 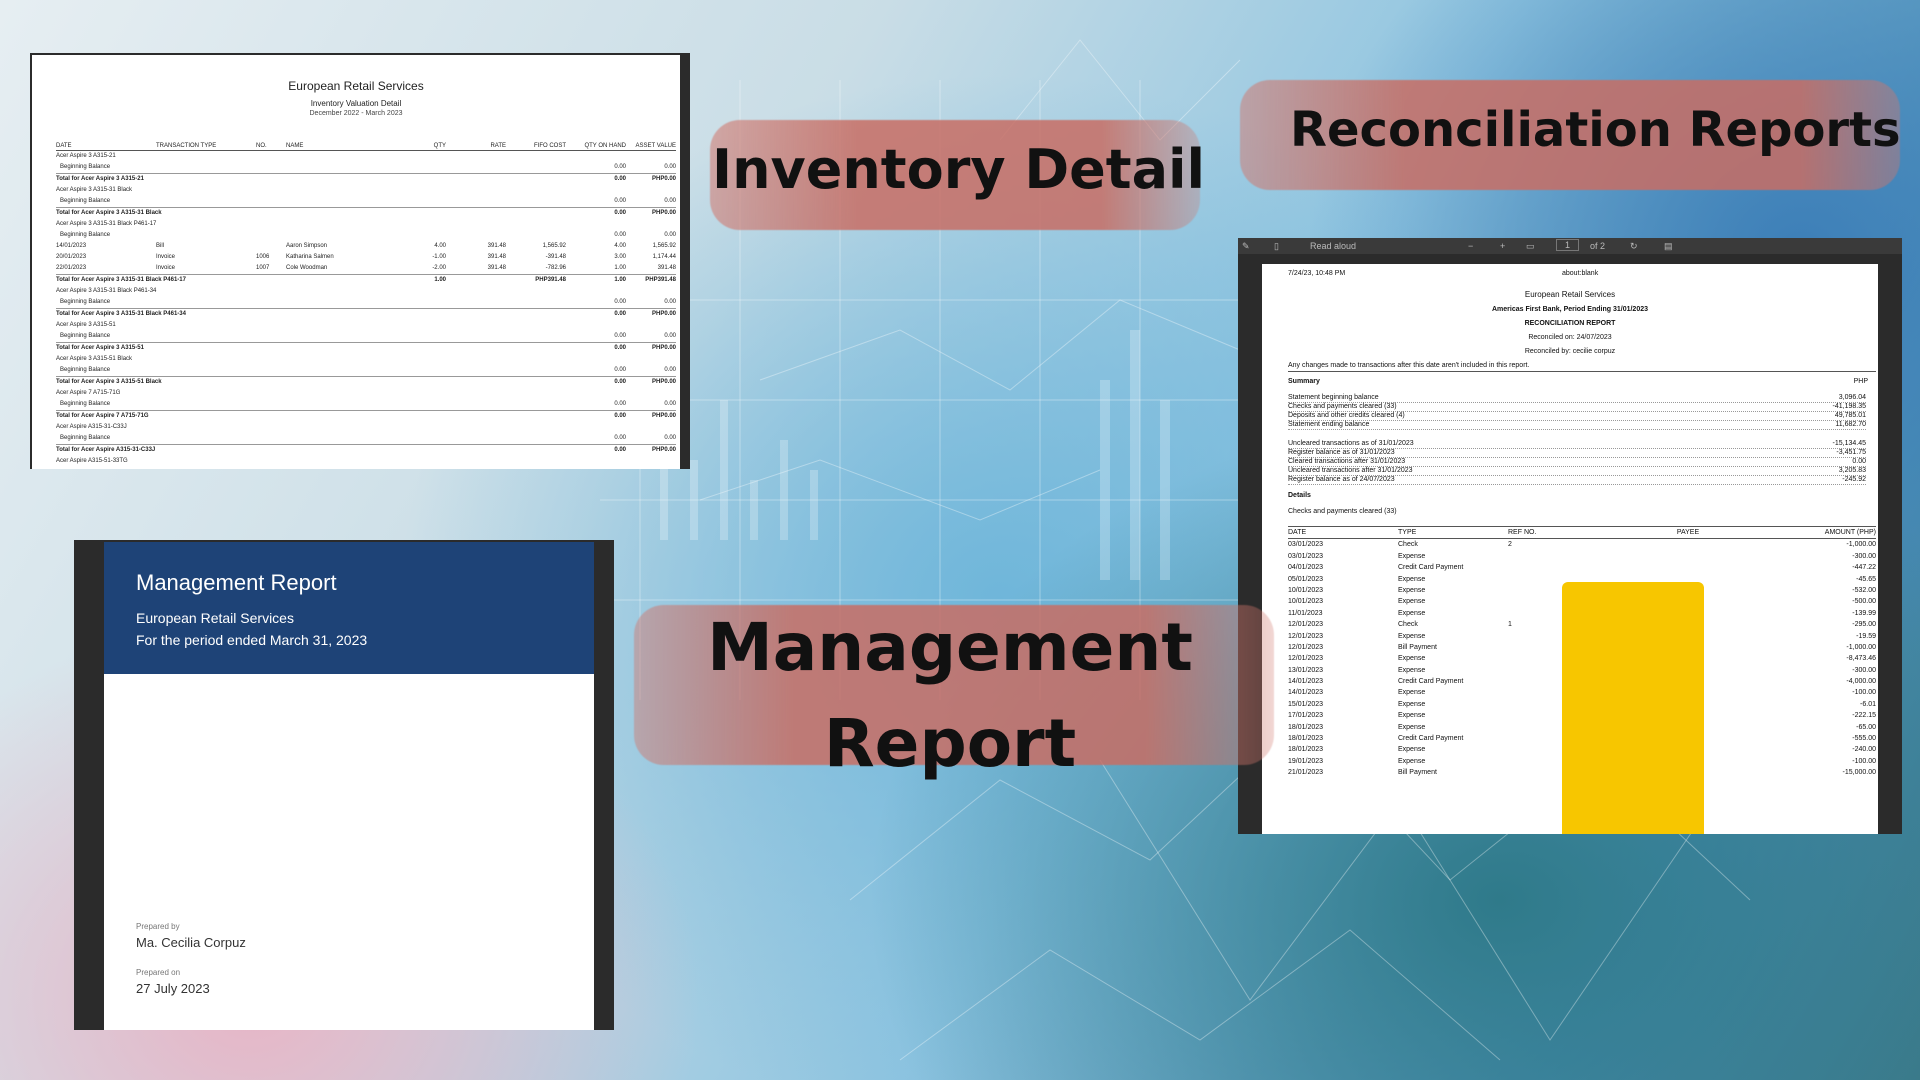 What do you see at coordinates (158, 972) in the screenshot?
I see `prepared-on-label: Prepared on` at bounding box center [158, 972].